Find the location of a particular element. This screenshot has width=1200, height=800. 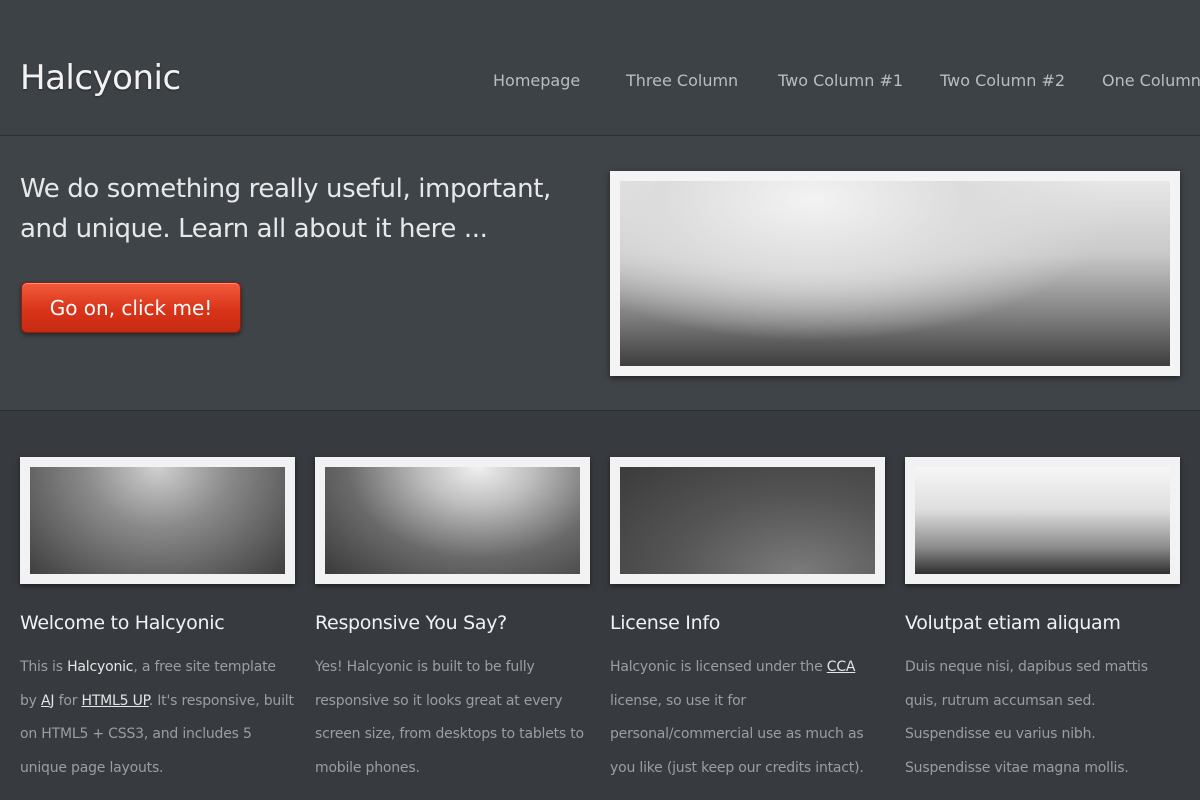

banner-image-frame is located at coordinates (895, 273).